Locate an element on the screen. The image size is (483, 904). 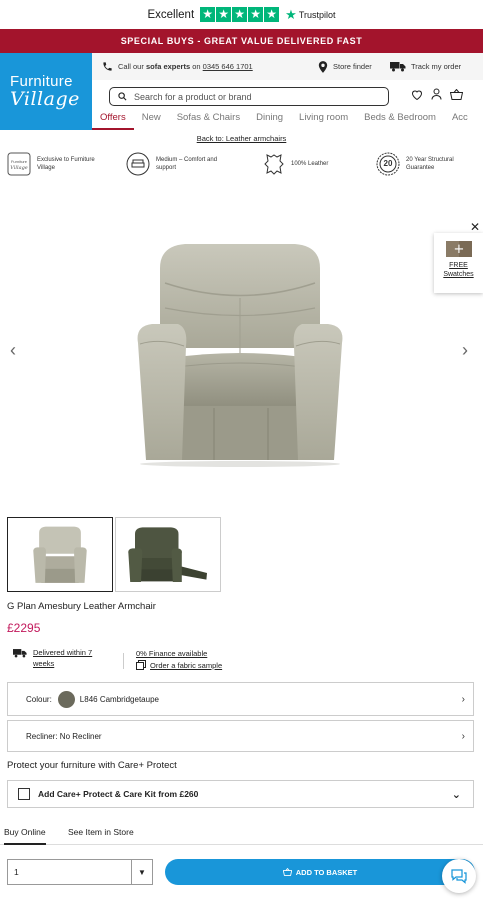
store-finder-label: Store finder is located at coordinates (352, 66).